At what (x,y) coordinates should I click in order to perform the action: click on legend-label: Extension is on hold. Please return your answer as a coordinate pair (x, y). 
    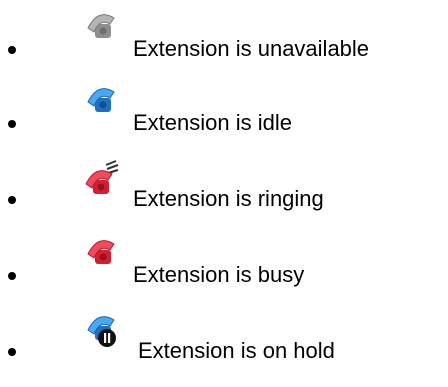
    Looking at the image, I should click on (236, 350).